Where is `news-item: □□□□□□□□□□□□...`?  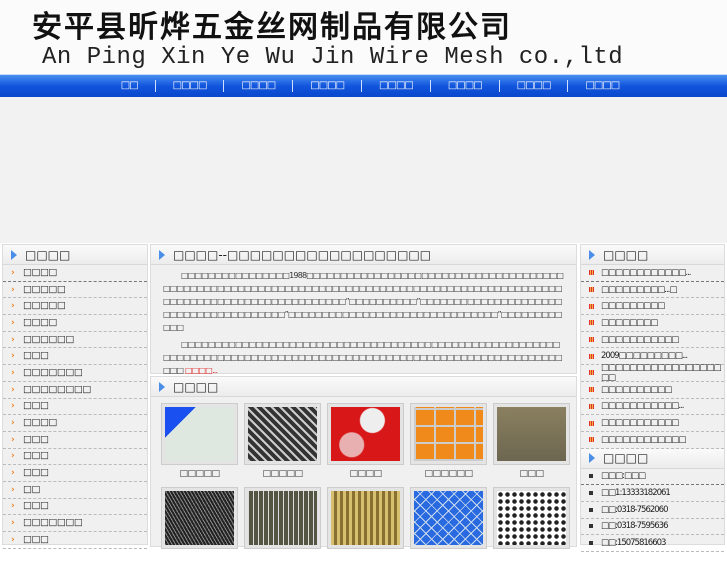
news-item: □□□□□□□□□□□□... is located at coordinates (652, 273).